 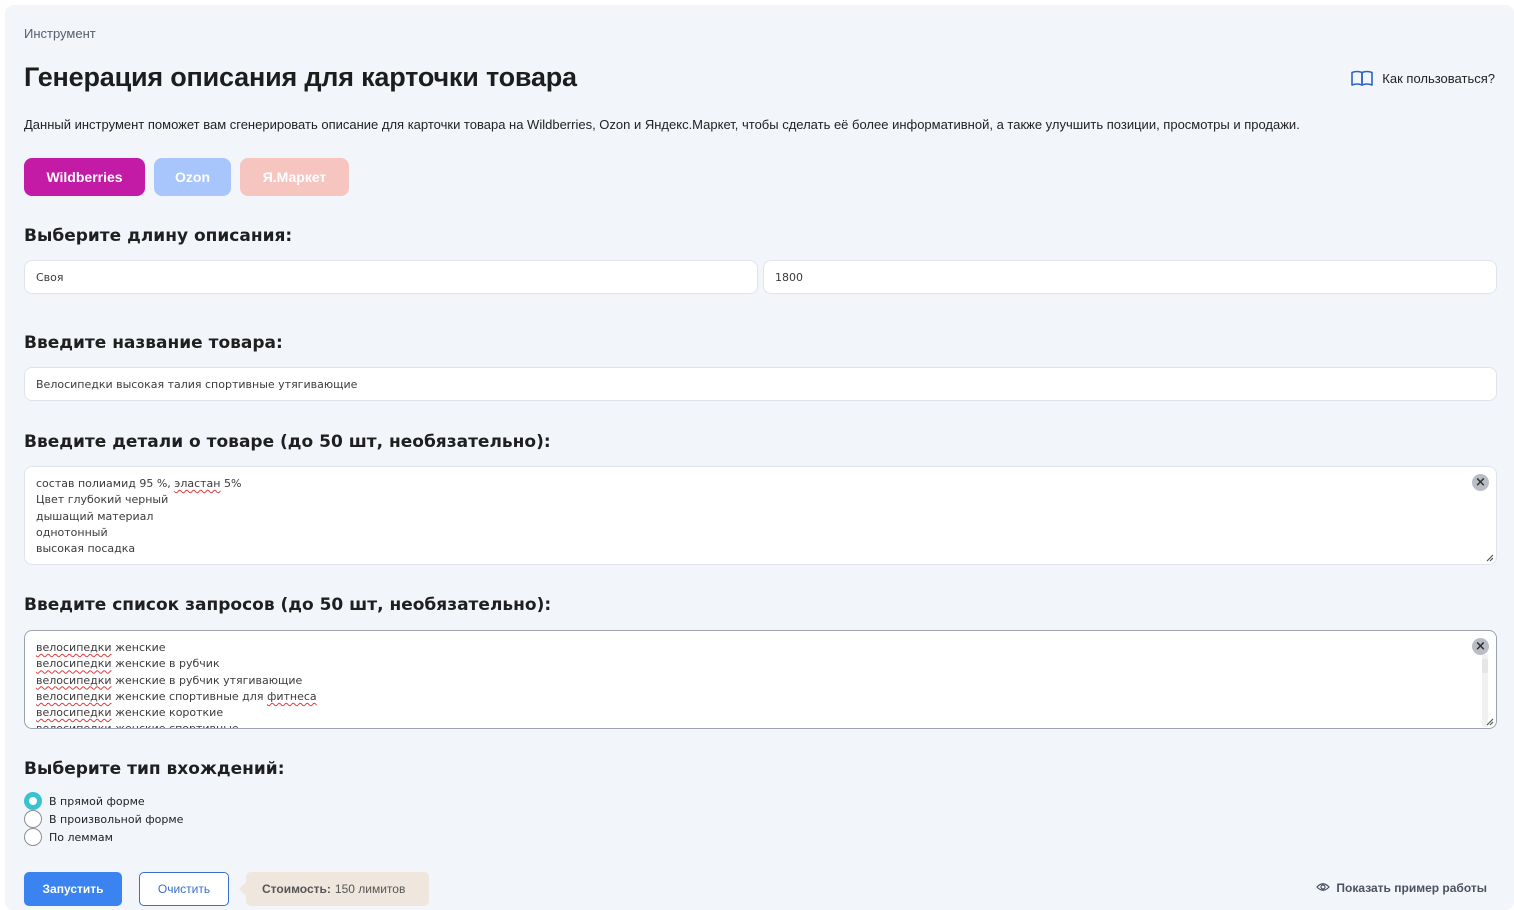 I want to click on show-example-label: Показать пример работы, so click(x=1411, y=888).